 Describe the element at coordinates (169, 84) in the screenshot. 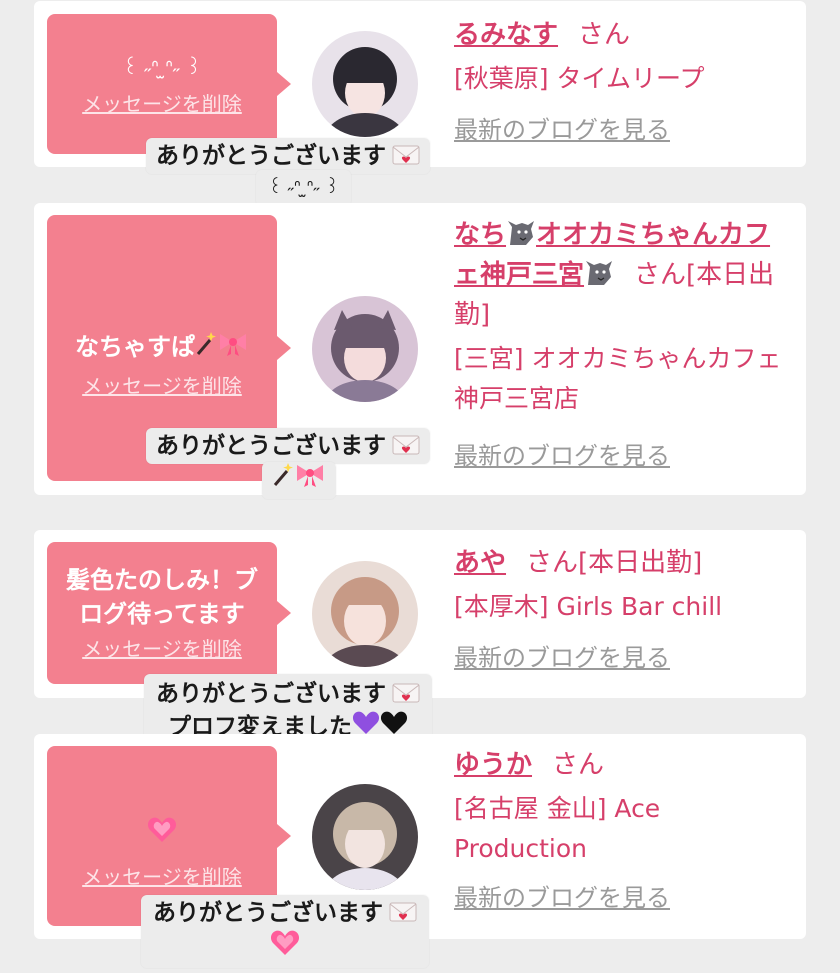

I see `message-bubble: ꒰ ˶ᐢ ̫ᐢ˶ ꒱ メッセージを削除` at that location.